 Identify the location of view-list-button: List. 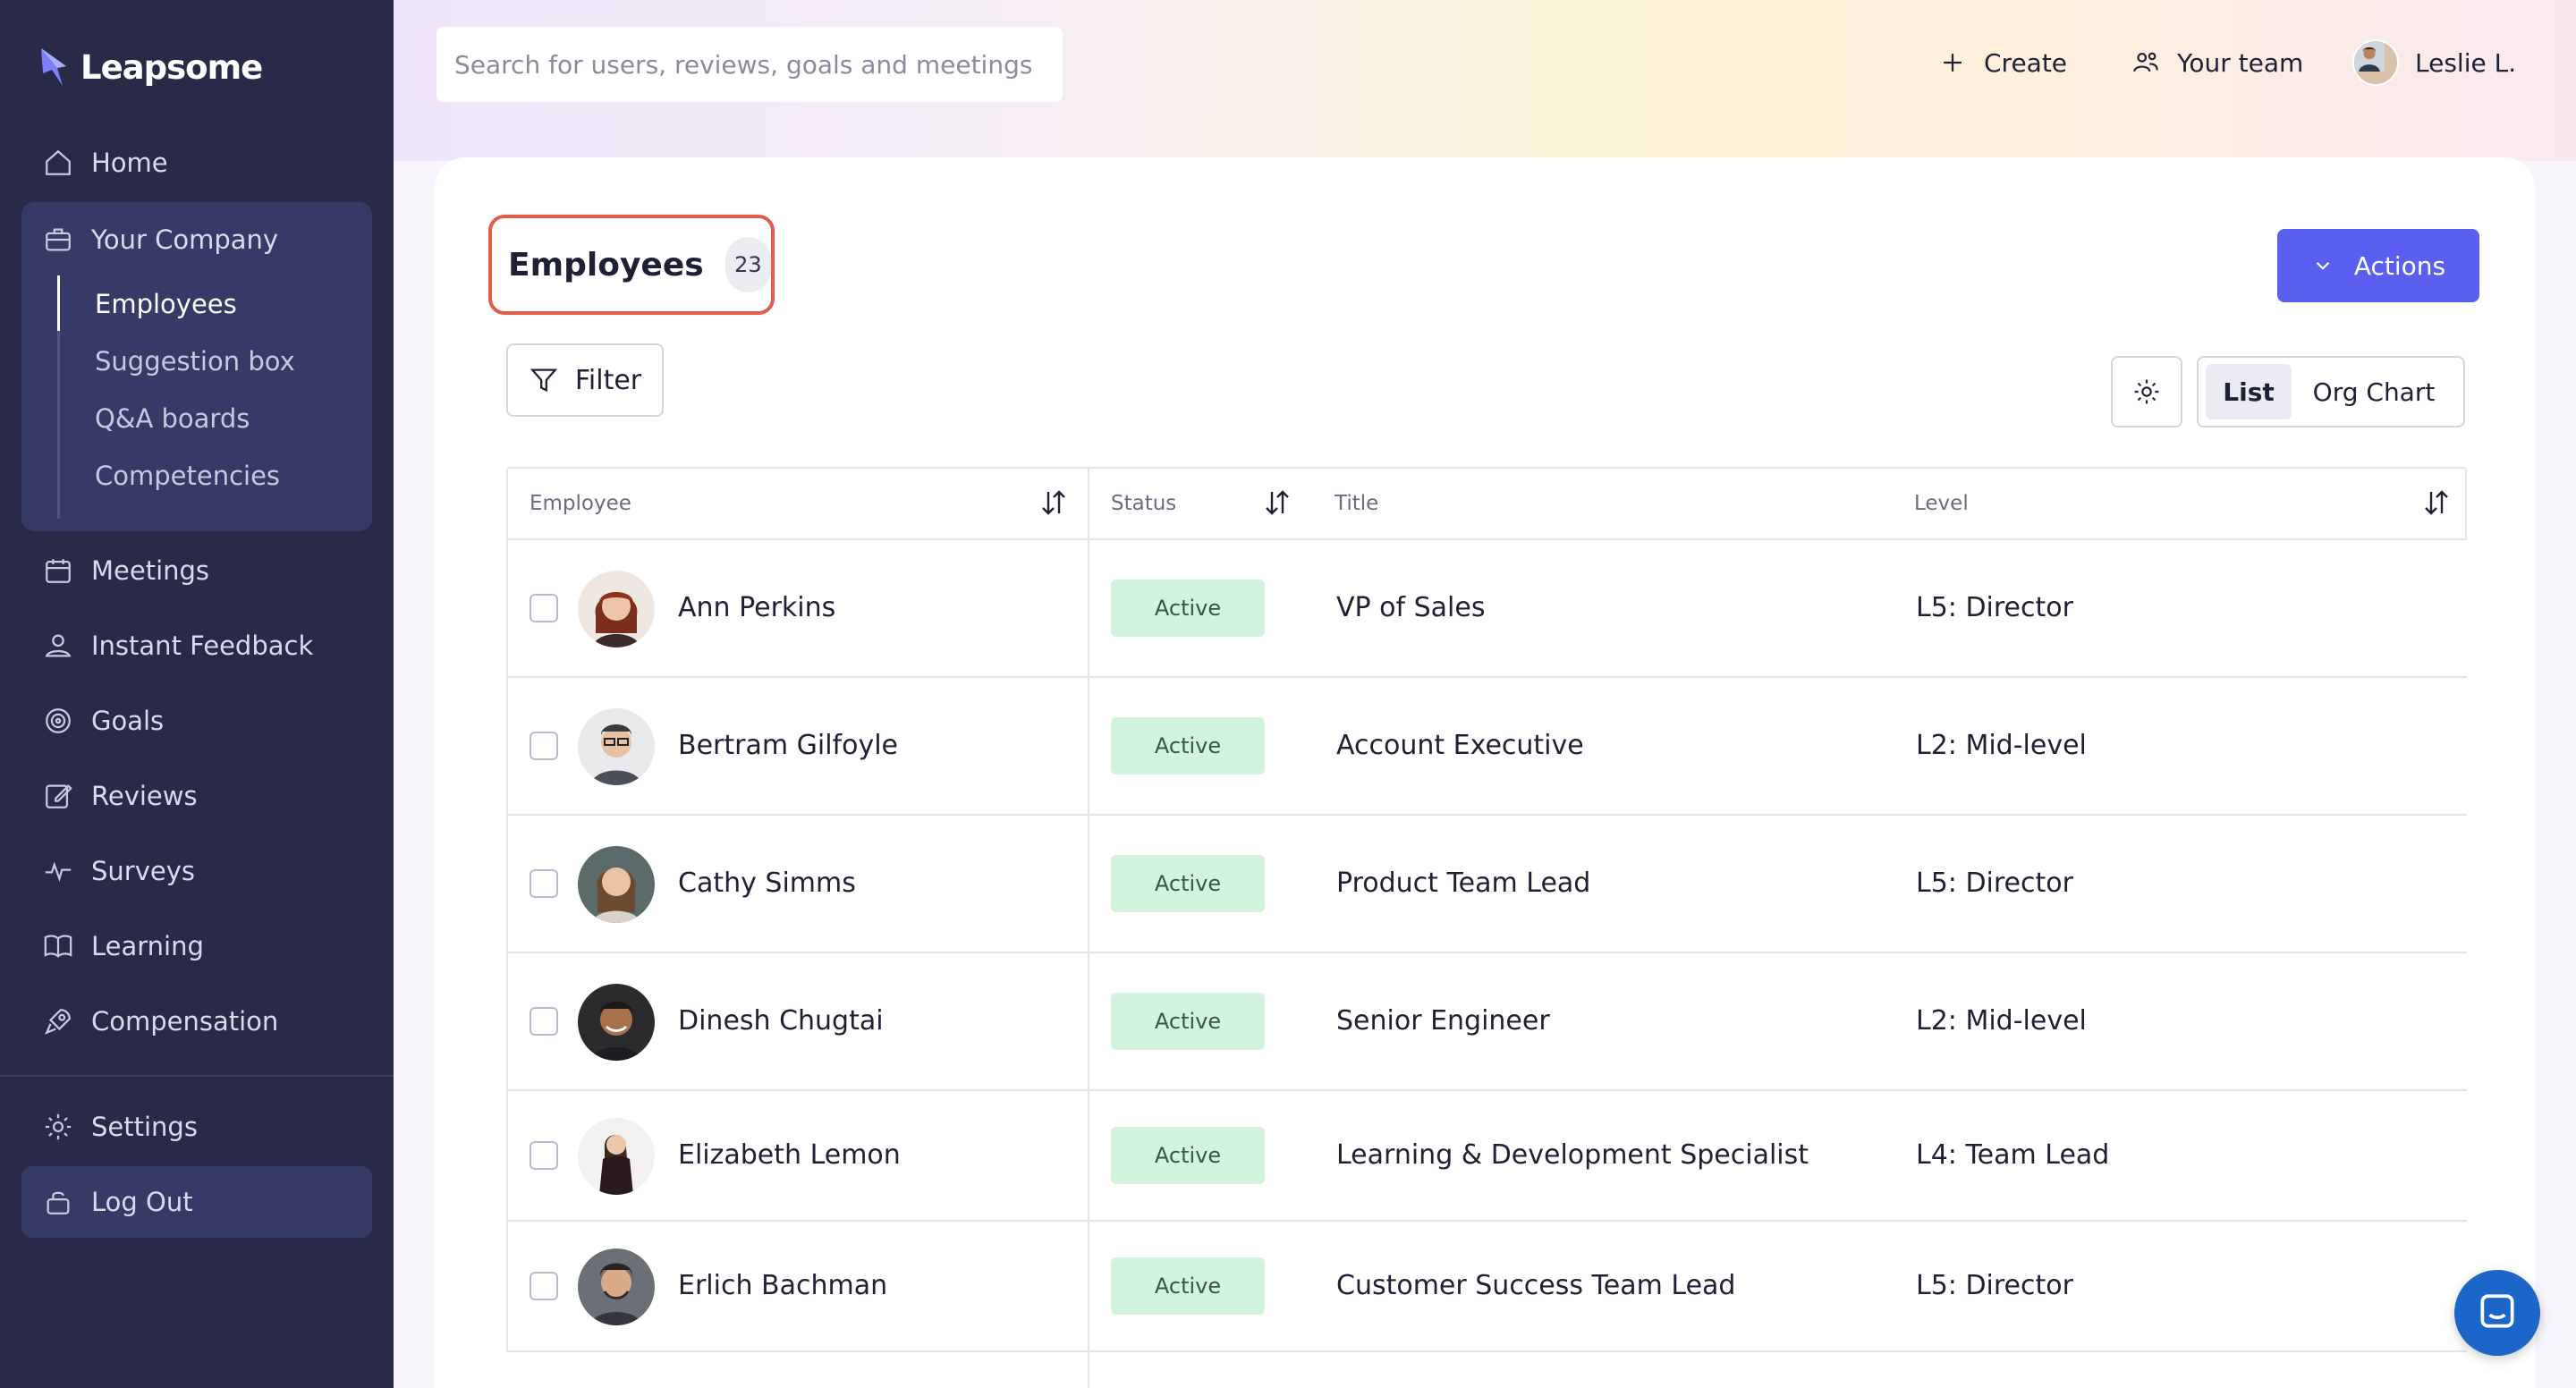
(2249, 392).